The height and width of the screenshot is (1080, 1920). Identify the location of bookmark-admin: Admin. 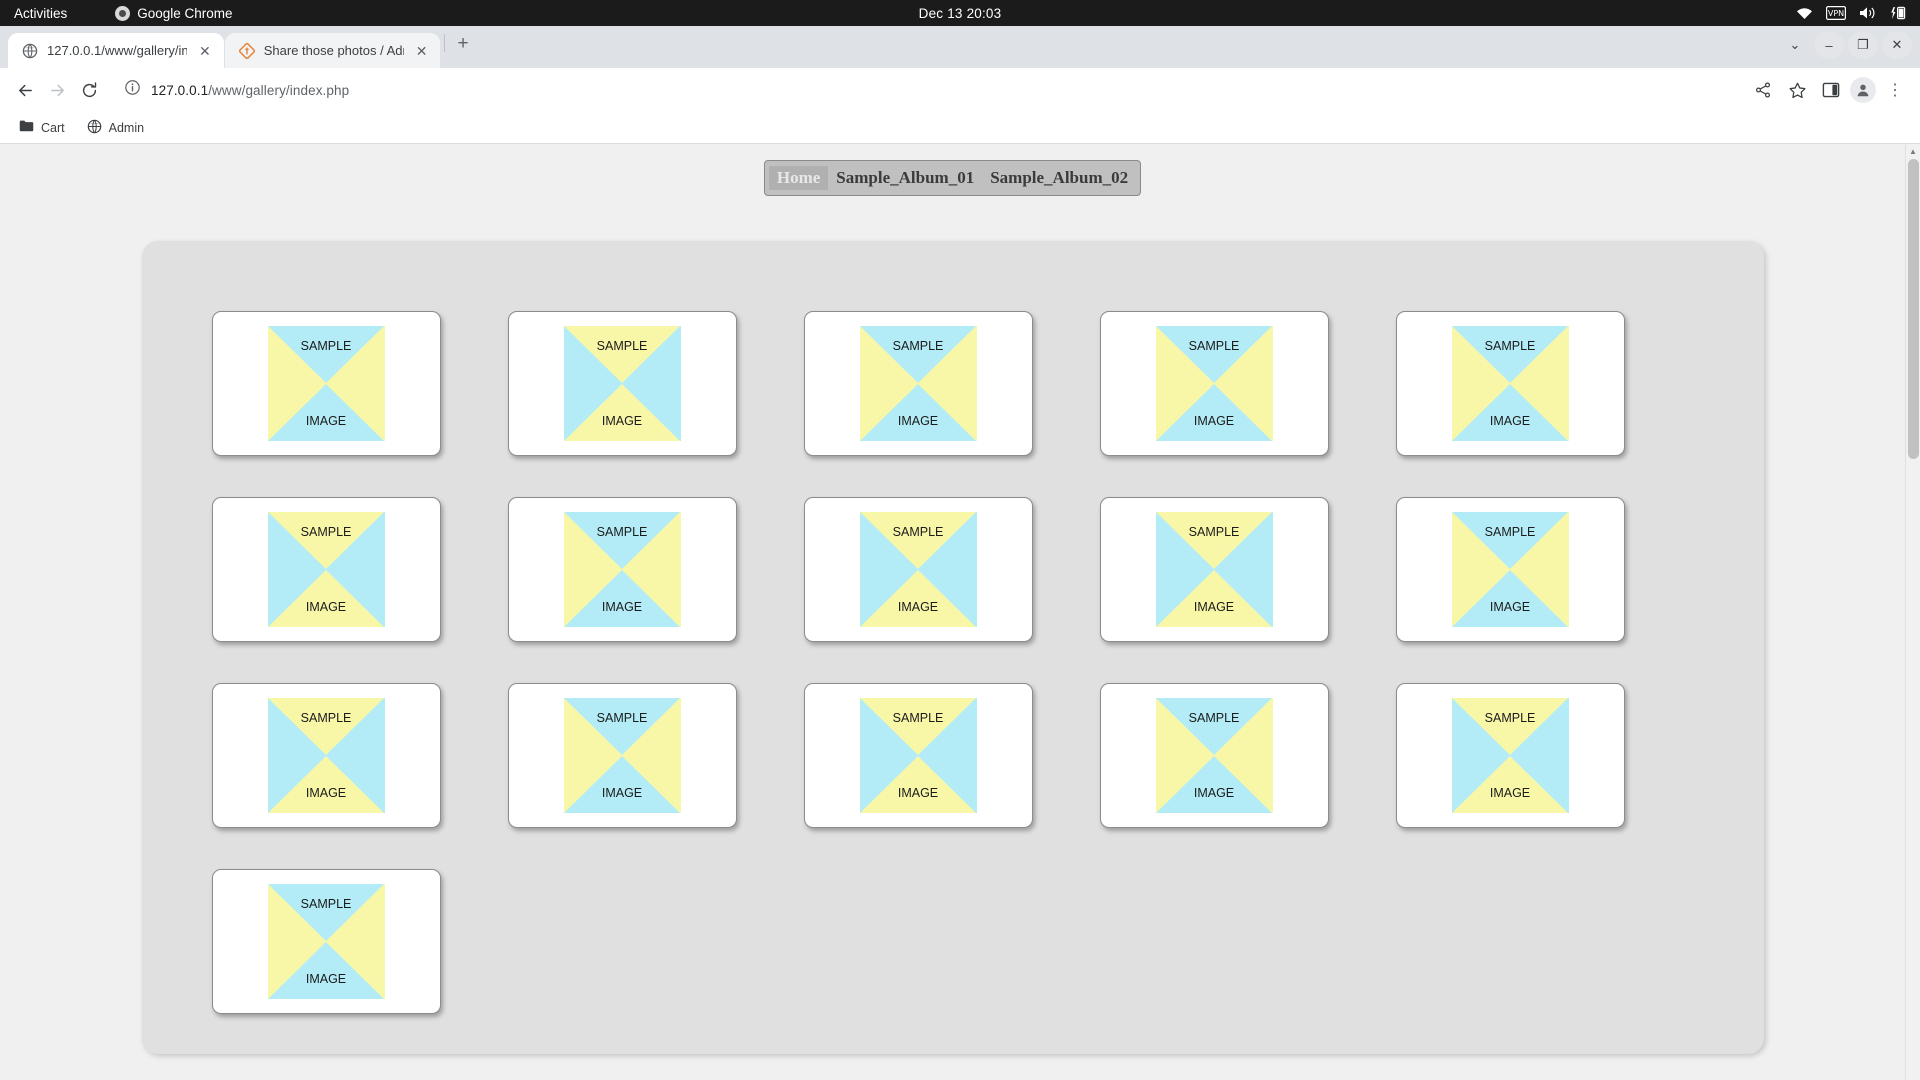
(115, 128).